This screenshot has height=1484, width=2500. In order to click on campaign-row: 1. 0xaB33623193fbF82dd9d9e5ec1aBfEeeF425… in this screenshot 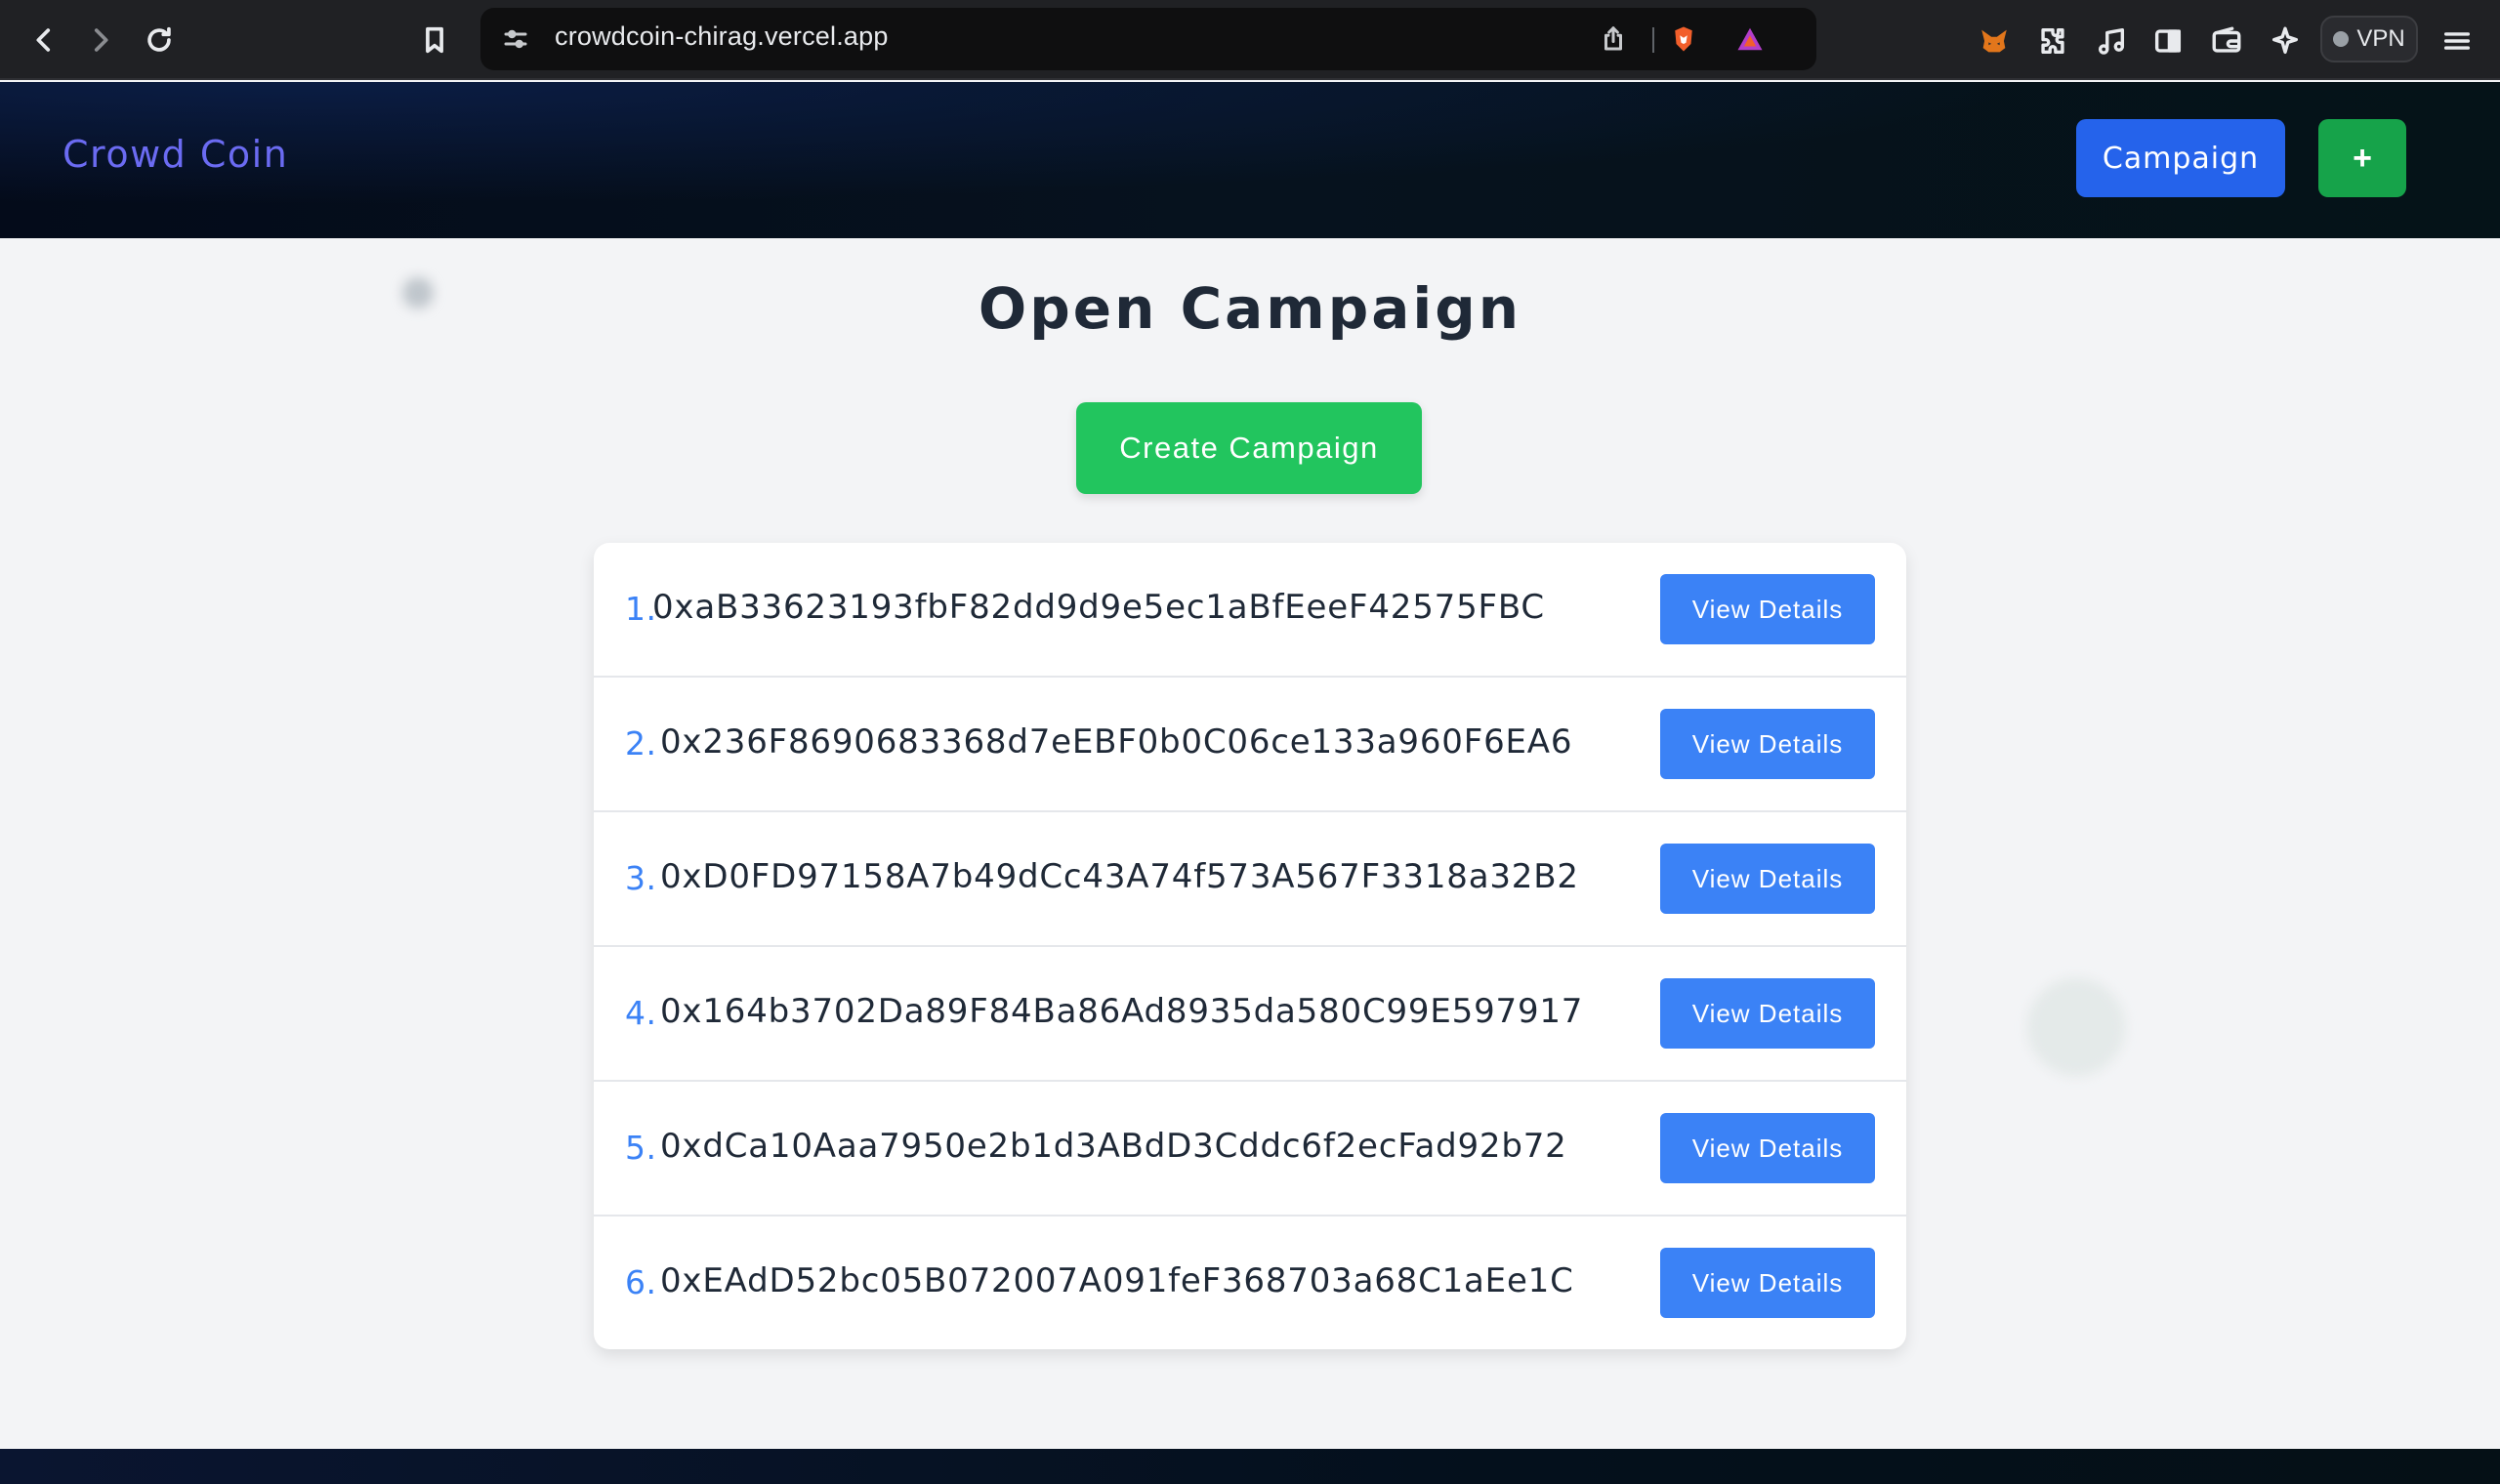, I will do `click(1250, 611)`.